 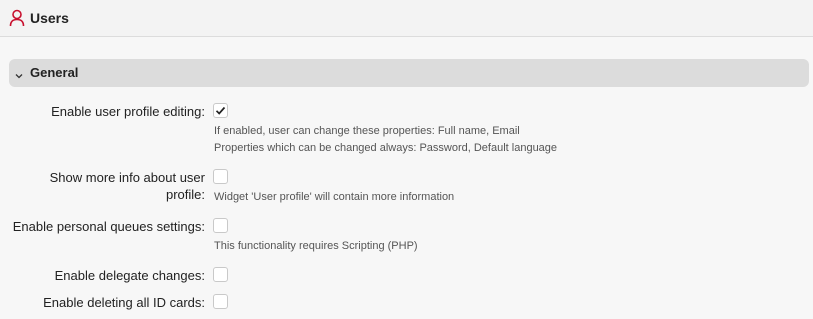 I want to click on section-title: General, so click(x=54, y=72).